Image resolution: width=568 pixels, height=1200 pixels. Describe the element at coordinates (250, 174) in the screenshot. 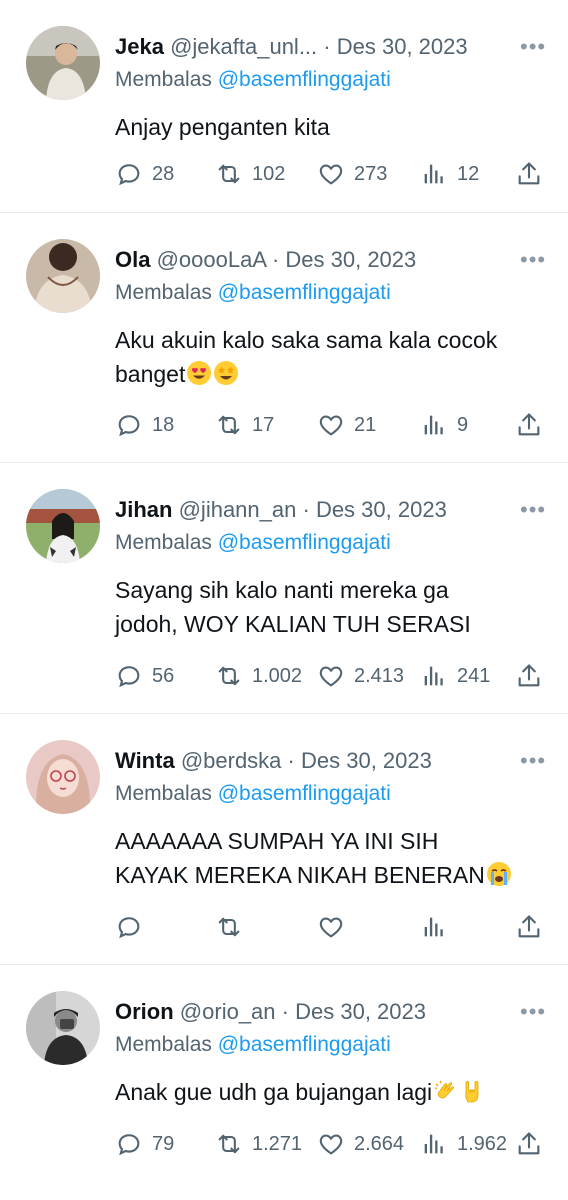

I see `retweet-button: 102` at that location.